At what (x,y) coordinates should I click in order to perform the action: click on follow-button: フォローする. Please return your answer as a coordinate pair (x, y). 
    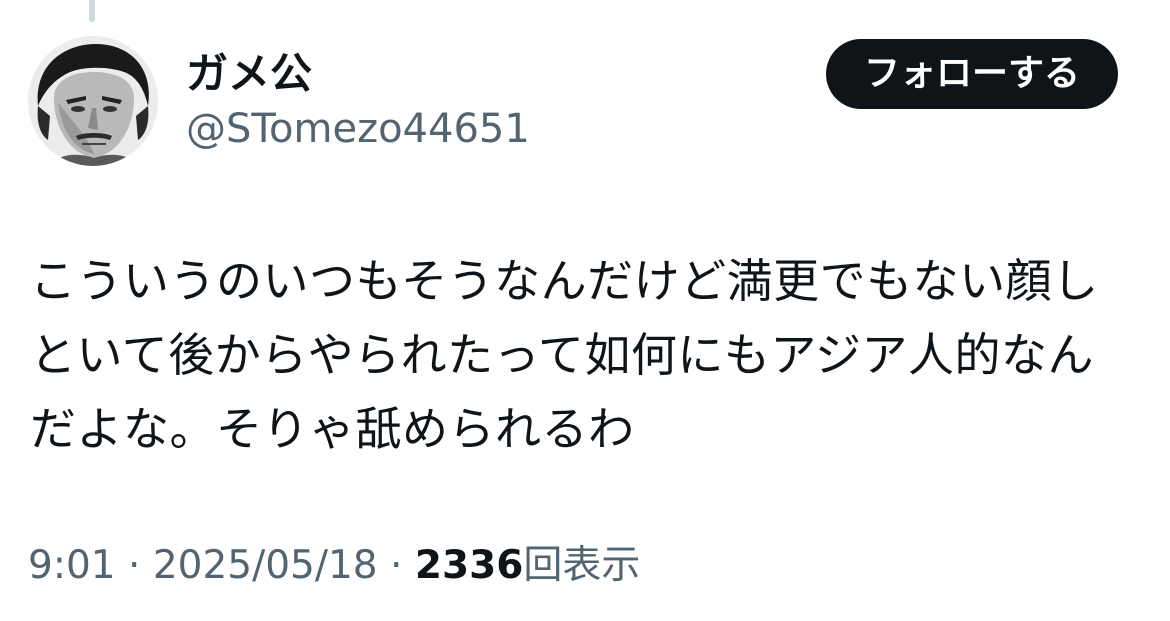
    Looking at the image, I should click on (972, 74).